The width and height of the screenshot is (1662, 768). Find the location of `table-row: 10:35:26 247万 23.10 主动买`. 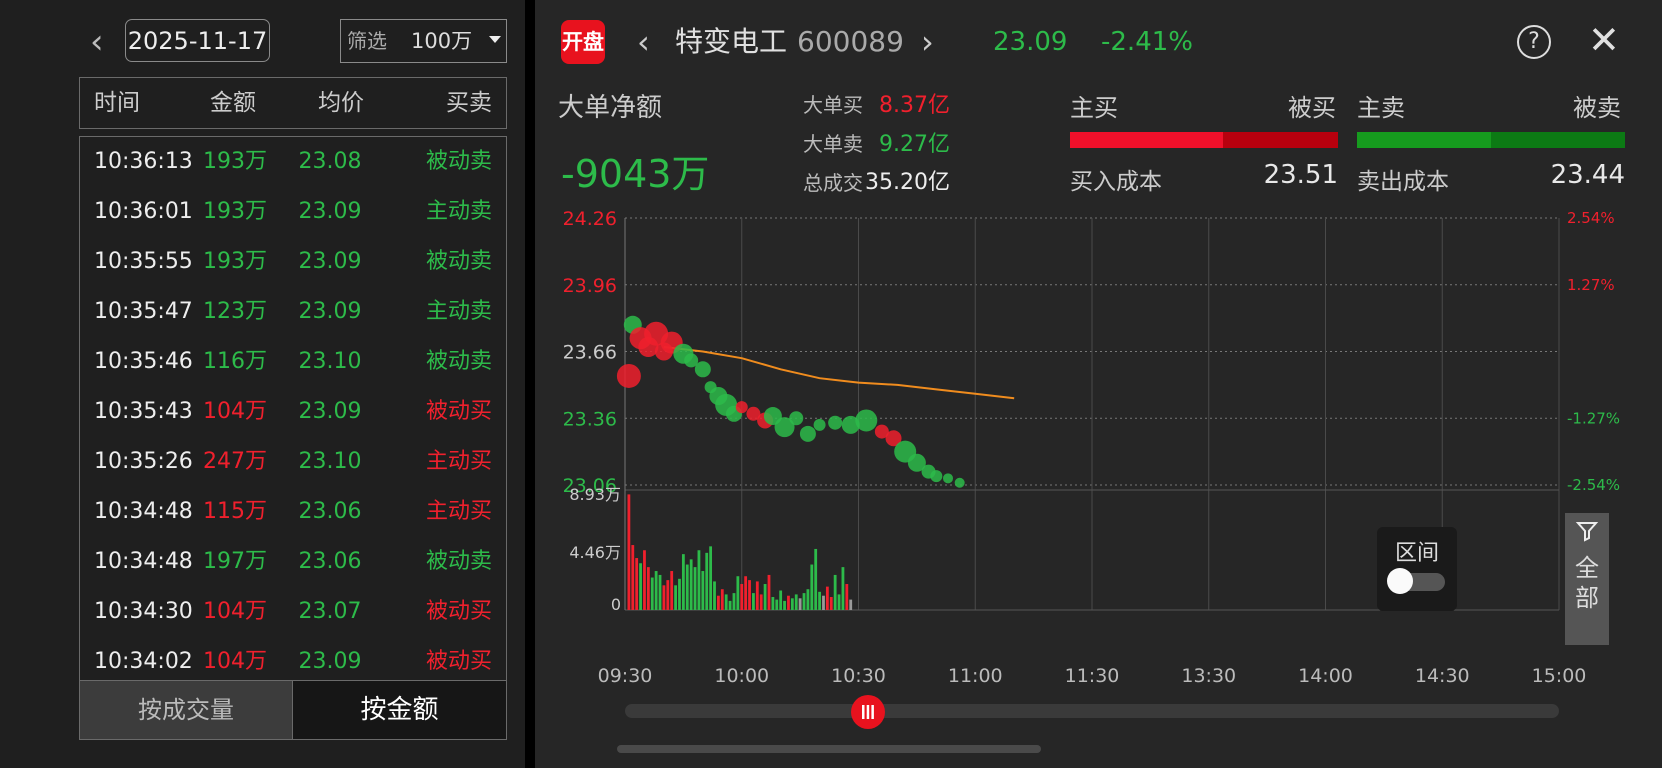

table-row: 10:35:26 247万 23.10 主动买 is located at coordinates (293, 462).